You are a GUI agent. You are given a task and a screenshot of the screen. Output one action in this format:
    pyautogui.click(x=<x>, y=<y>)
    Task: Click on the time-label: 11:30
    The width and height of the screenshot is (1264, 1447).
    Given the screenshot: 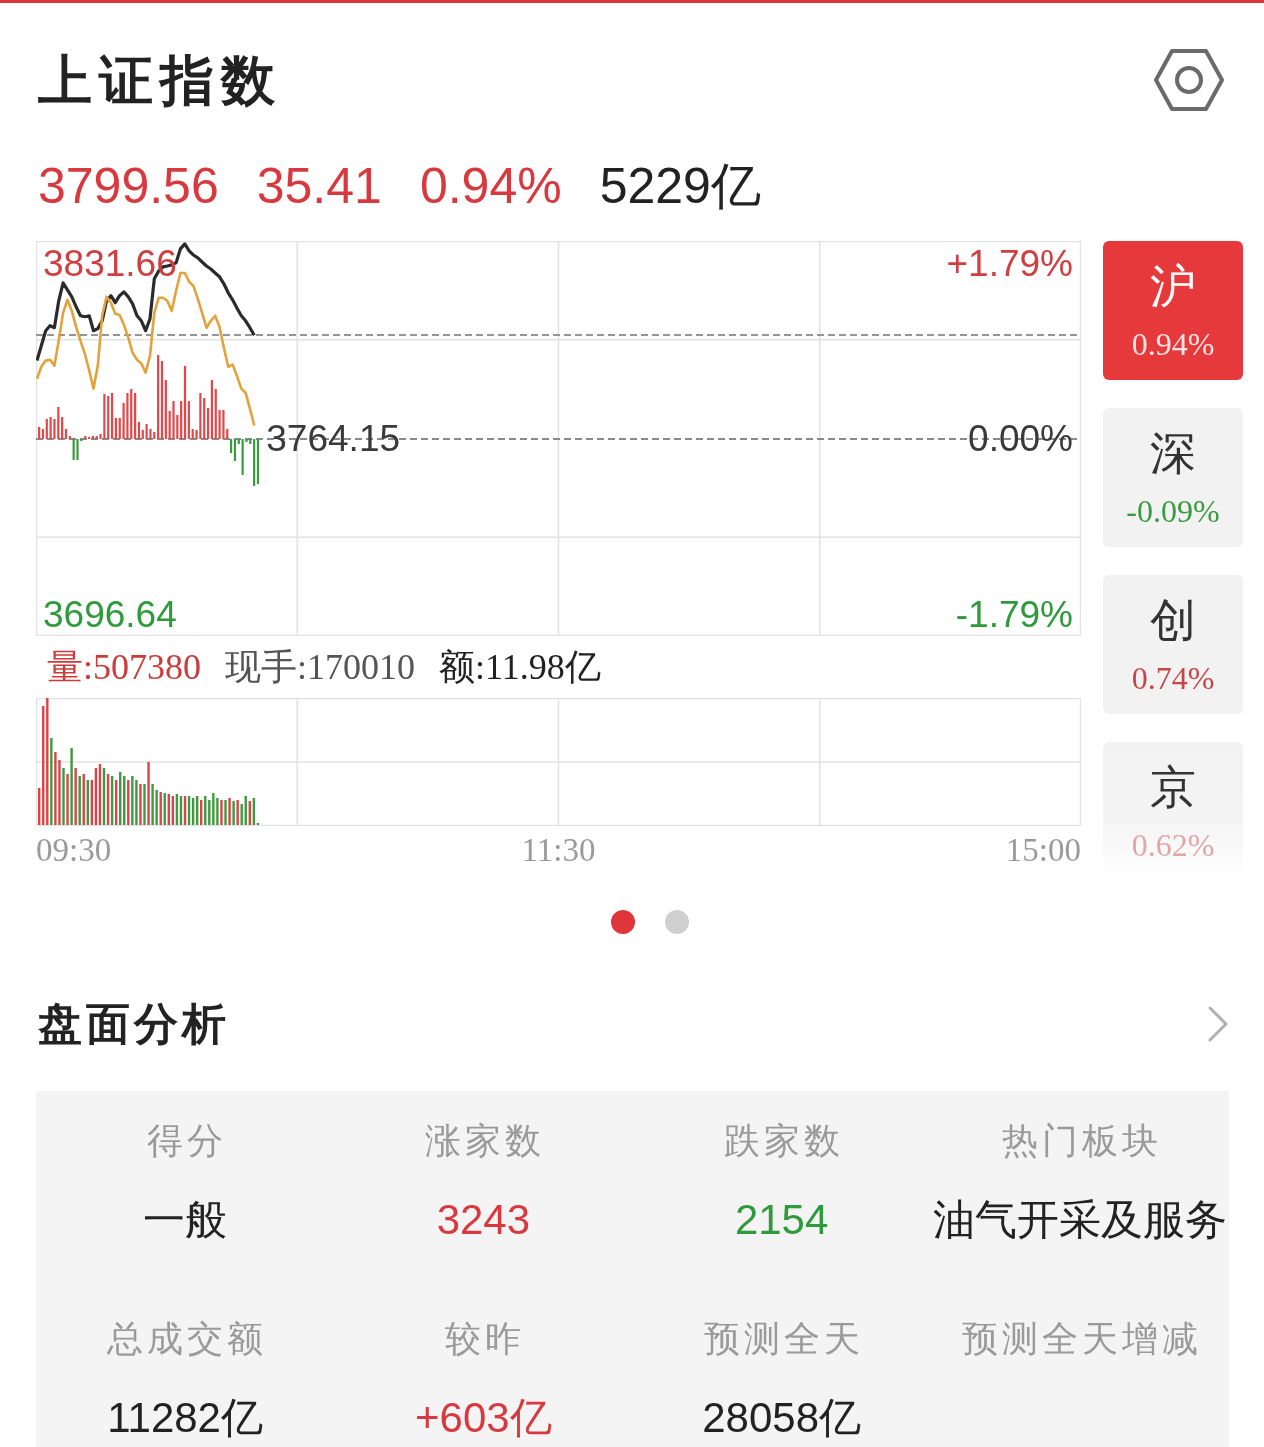 What is the action you would take?
    pyautogui.click(x=558, y=850)
    